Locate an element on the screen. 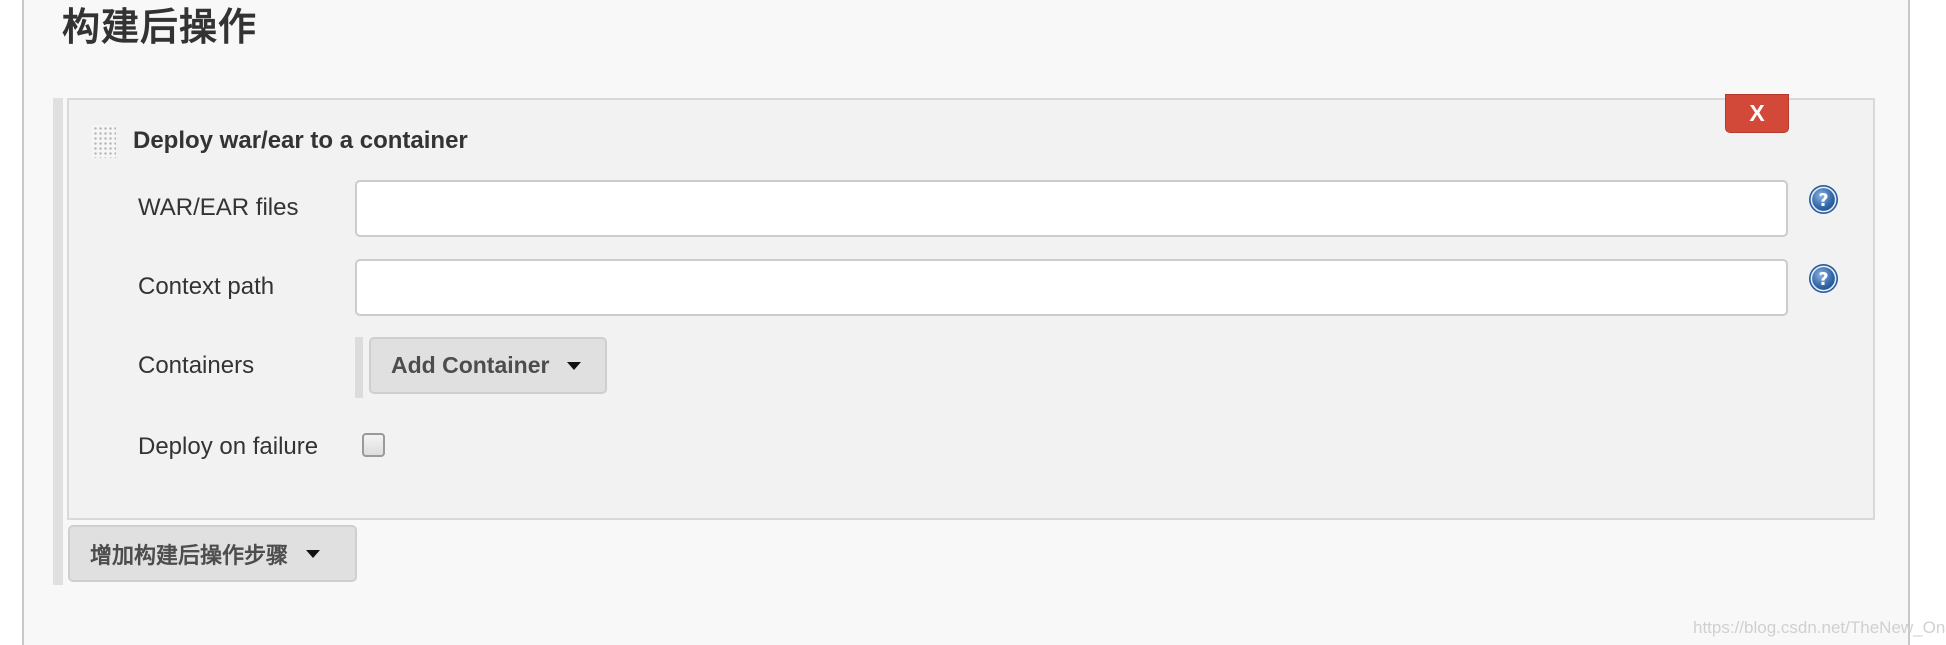 The height and width of the screenshot is (645, 1946). add-post-build-step-button: 增加构建后操作步骤 is located at coordinates (212, 553).